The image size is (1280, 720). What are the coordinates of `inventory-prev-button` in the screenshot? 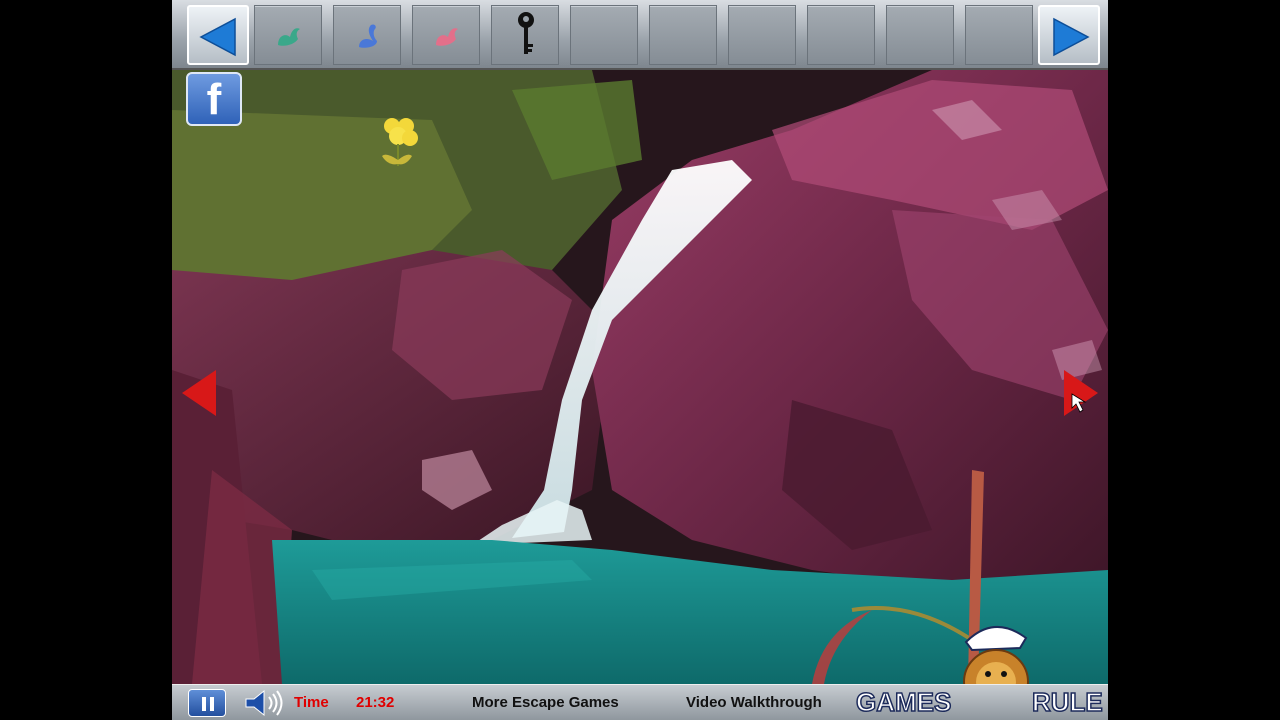 It's located at (218, 35).